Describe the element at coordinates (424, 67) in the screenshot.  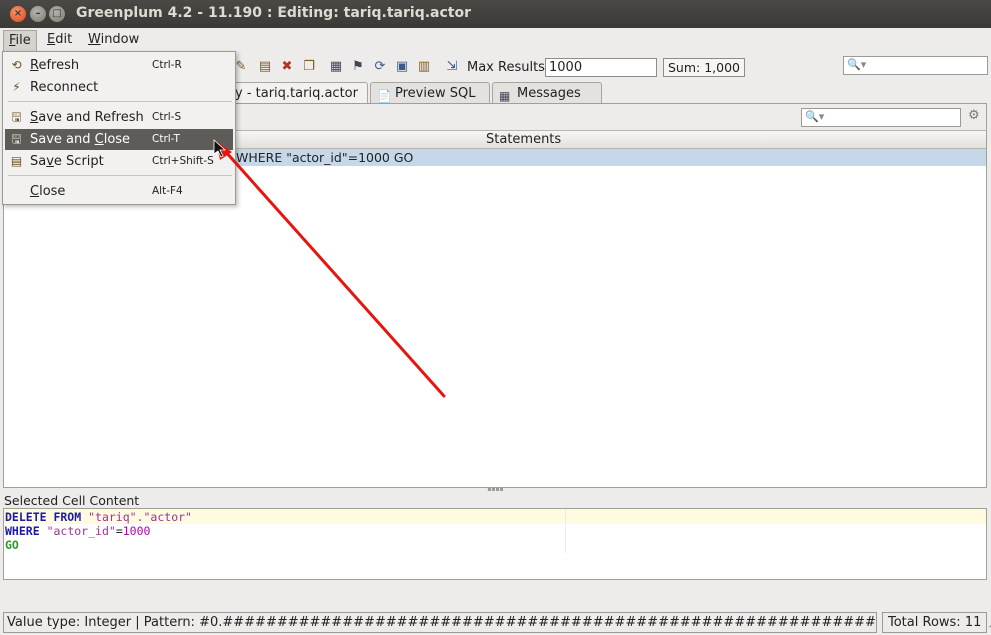
I see `toolbar-table-icon: ▥` at that location.